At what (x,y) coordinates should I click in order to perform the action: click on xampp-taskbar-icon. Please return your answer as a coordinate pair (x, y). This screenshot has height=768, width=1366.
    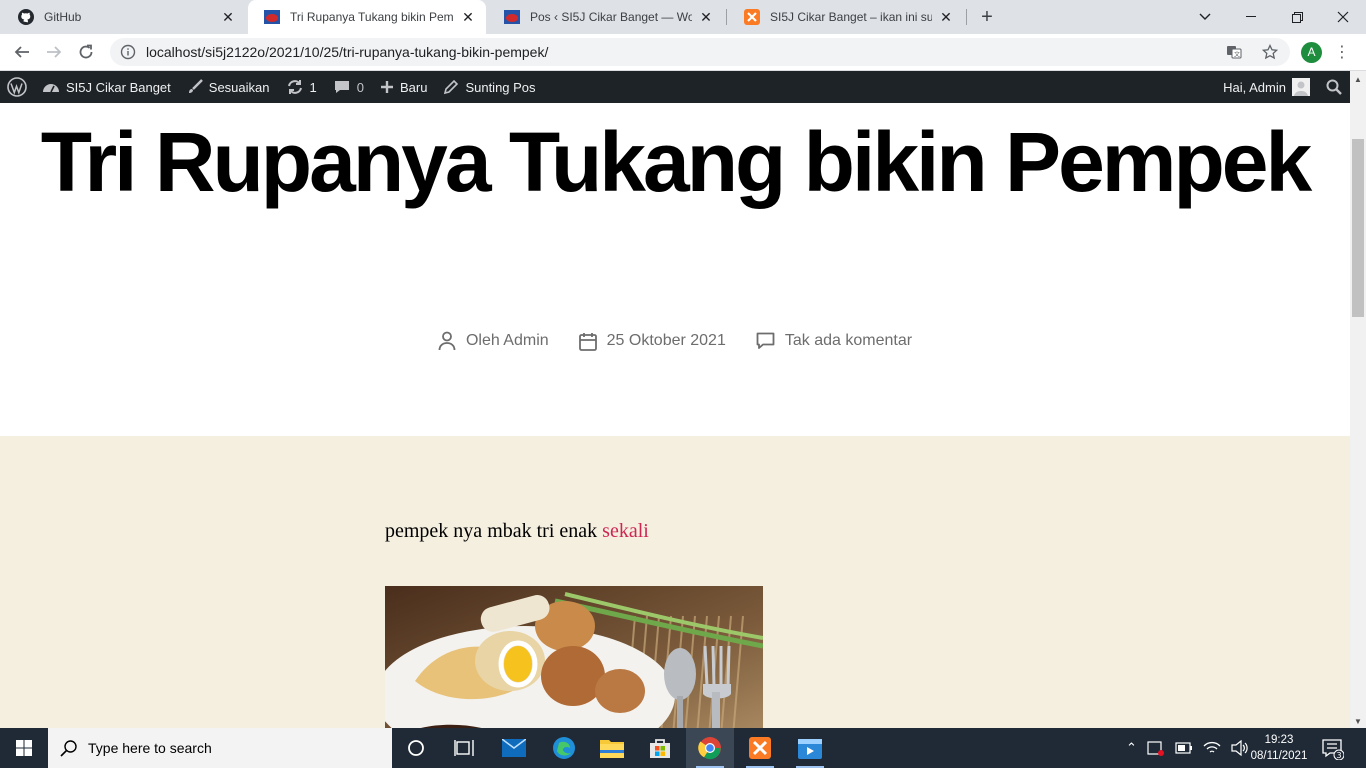
    Looking at the image, I should click on (760, 748).